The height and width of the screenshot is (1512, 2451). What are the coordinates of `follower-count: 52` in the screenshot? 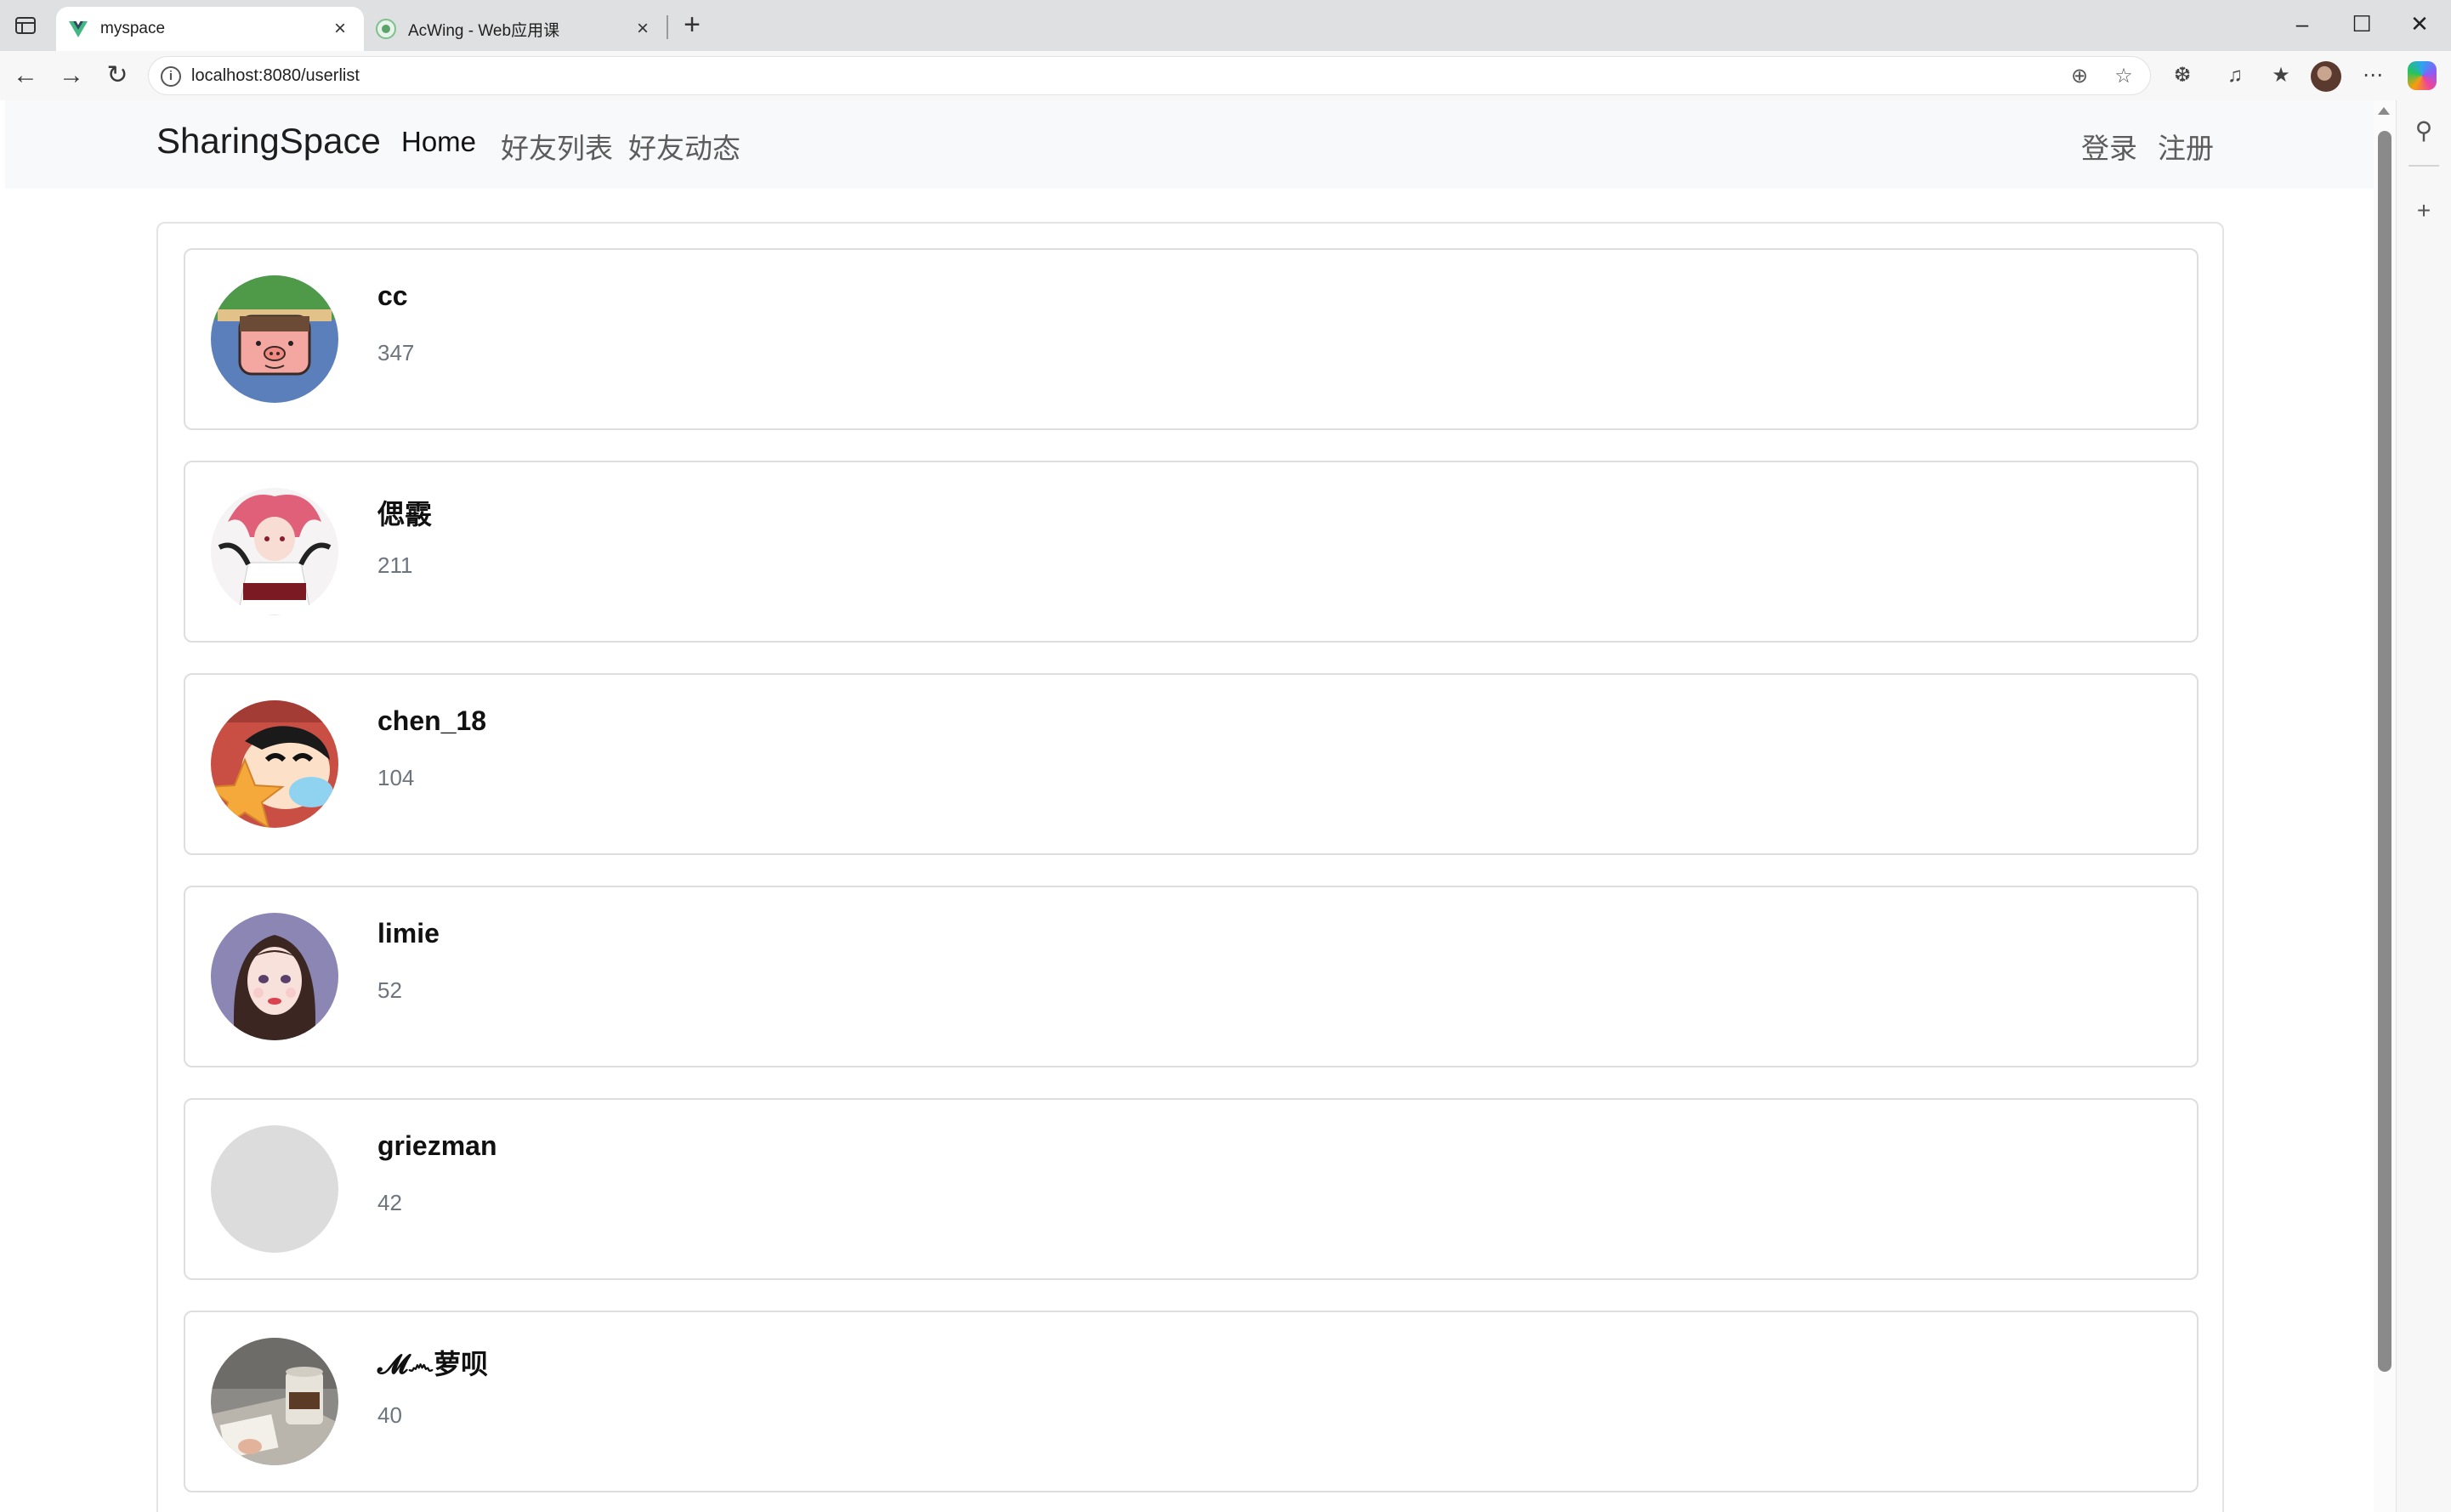 It's located at (389, 990).